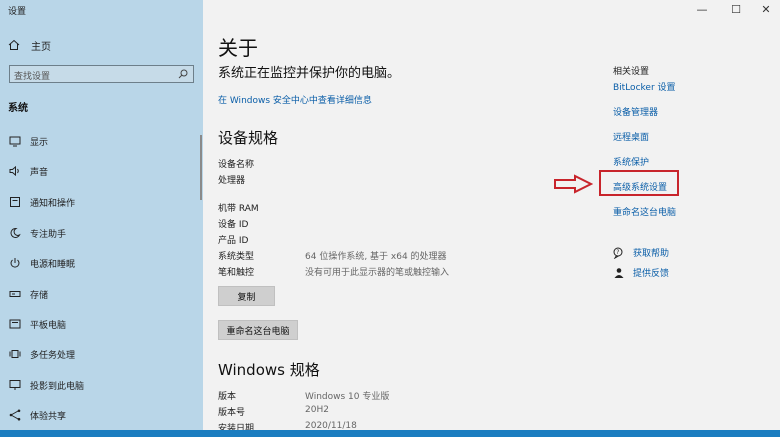 The image size is (780, 437). Describe the element at coordinates (39, 142) in the screenshot. I see `sidebar-item-label: 显示` at that location.